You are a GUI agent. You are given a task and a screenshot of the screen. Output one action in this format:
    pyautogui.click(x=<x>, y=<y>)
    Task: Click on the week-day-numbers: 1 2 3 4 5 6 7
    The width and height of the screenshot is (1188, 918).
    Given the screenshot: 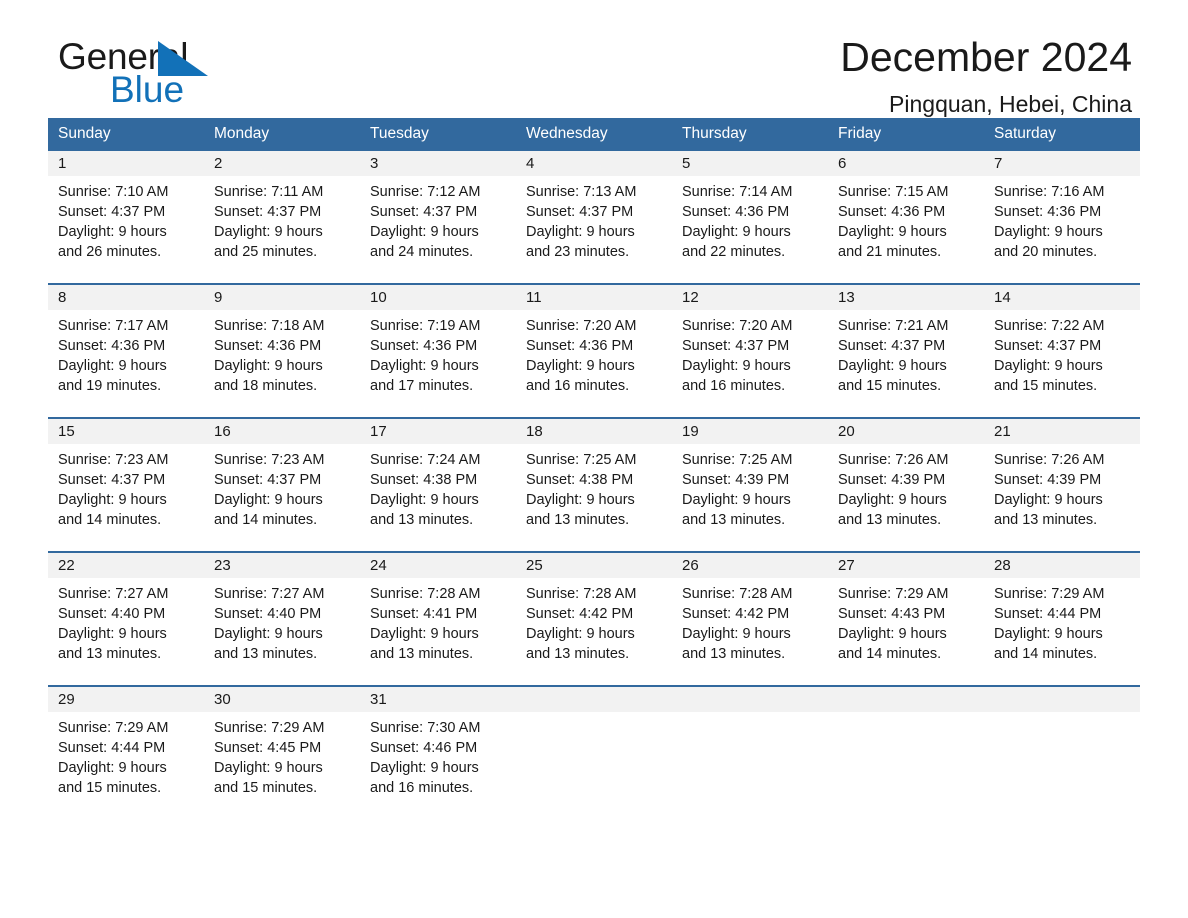 What is the action you would take?
    pyautogui.click(x=594, y=163)
    